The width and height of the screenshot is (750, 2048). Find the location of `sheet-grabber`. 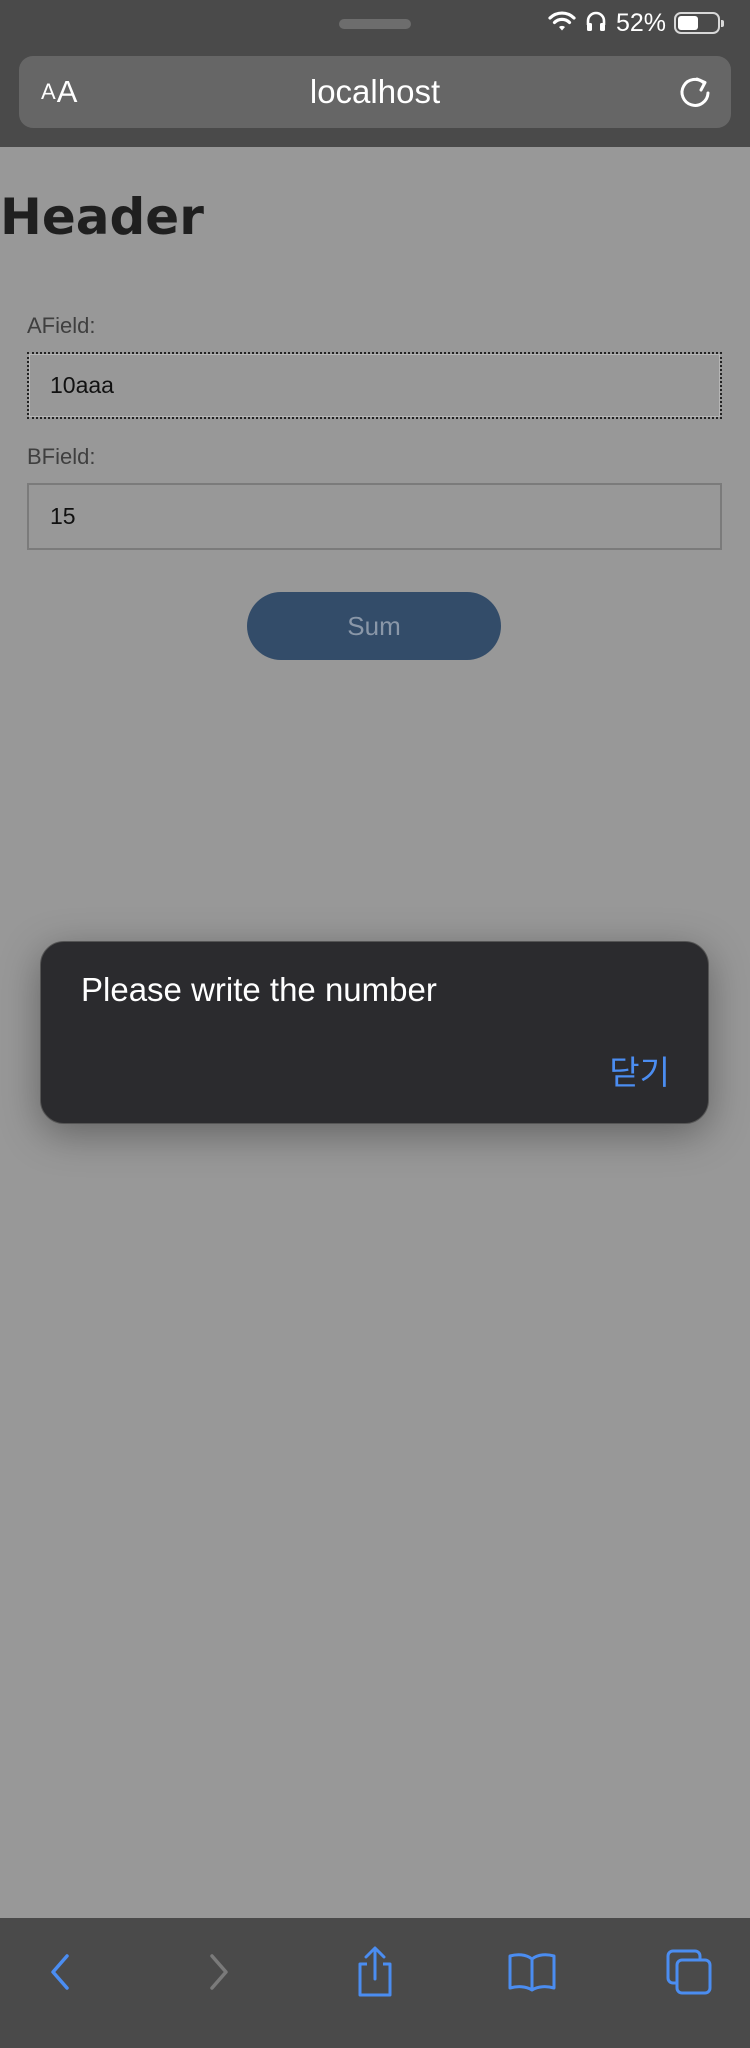

sheet-grabber is located at coordinates (375, 24).